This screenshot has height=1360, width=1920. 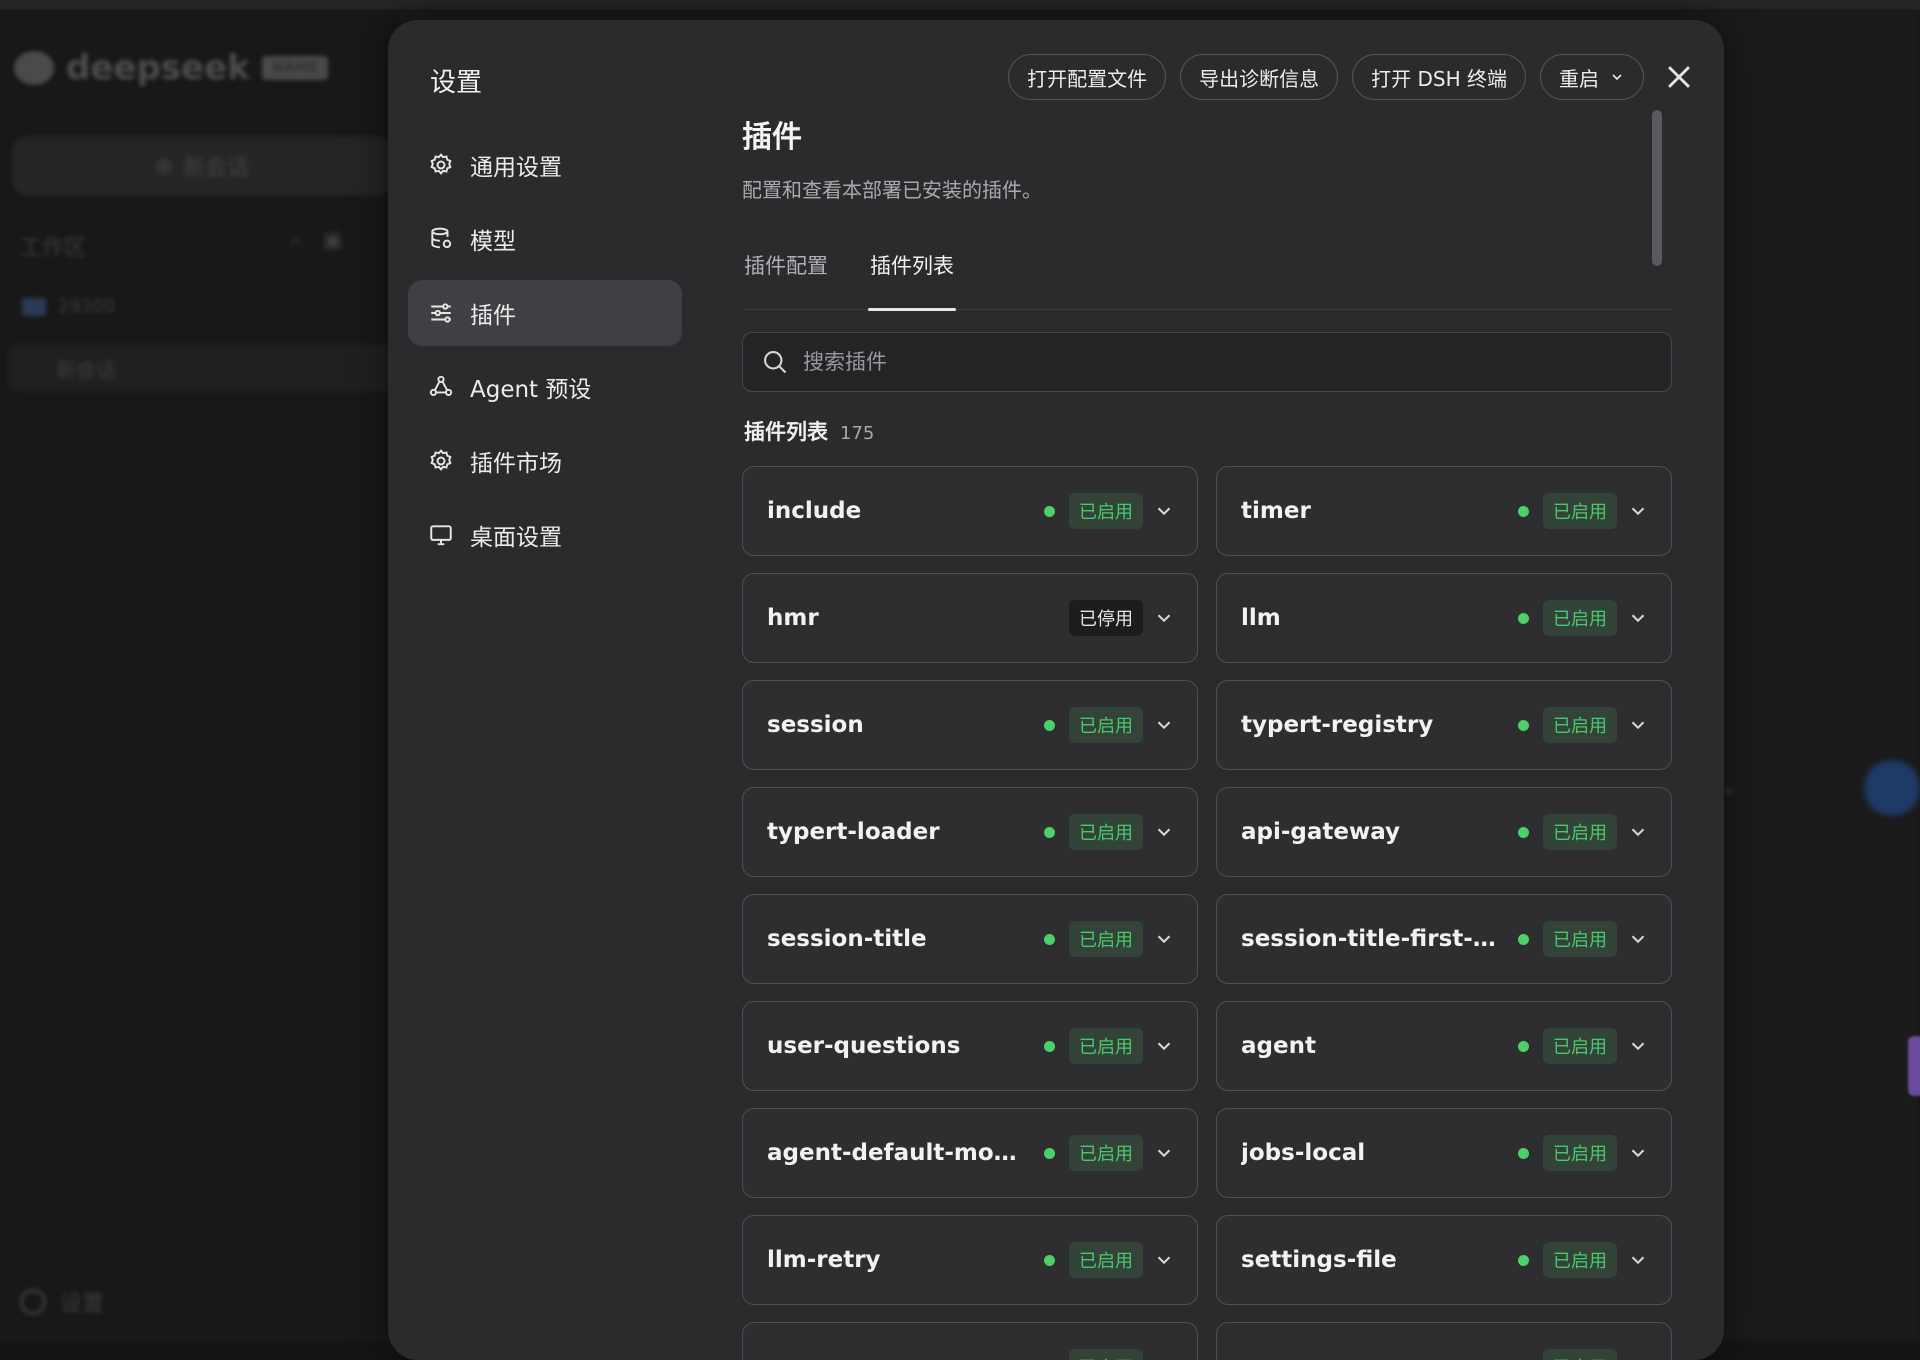 I want to click on background-model-selector: ▾, so click(x=1729, y=791).